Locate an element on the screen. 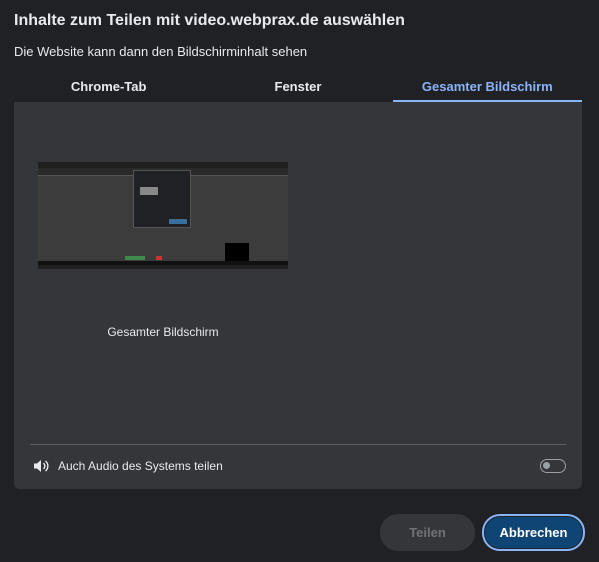  divider is located at coordinates (298, 444).